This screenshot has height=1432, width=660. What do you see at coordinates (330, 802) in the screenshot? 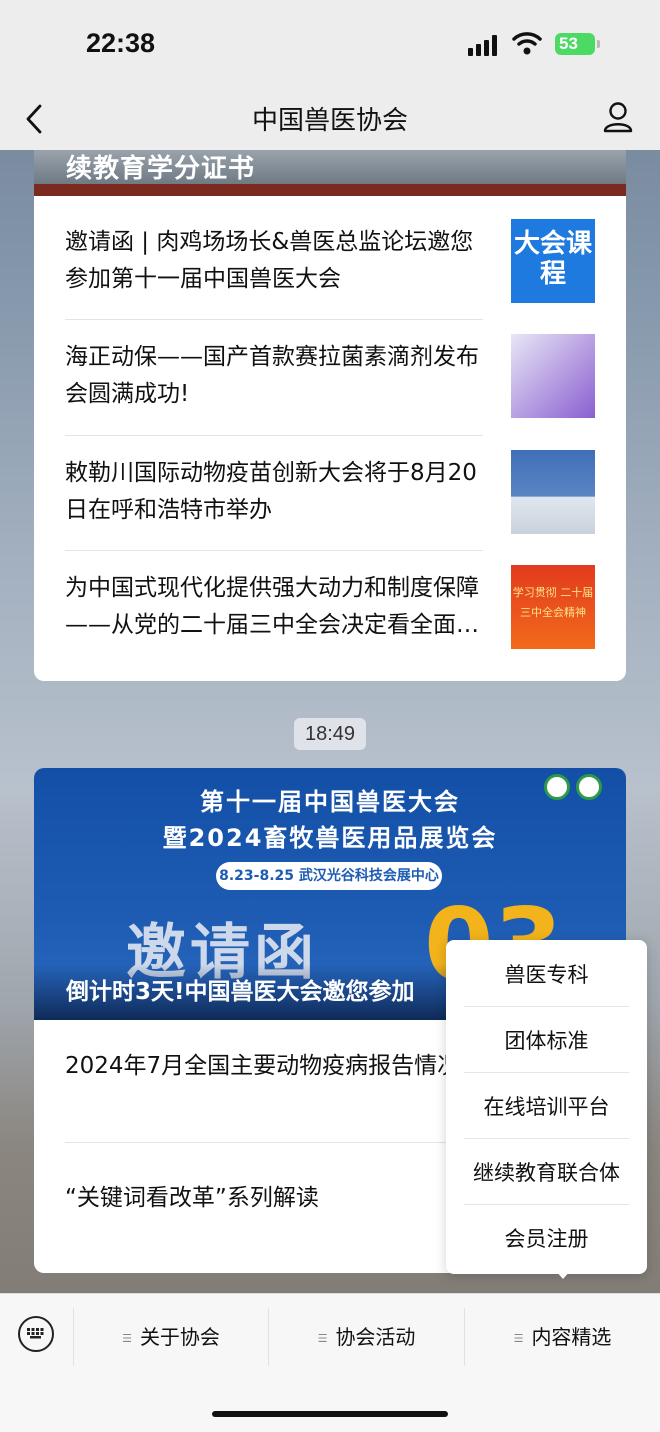
I see `banner-line-1: 第十一届中国兽医大会` at bounding box center [330, 802].